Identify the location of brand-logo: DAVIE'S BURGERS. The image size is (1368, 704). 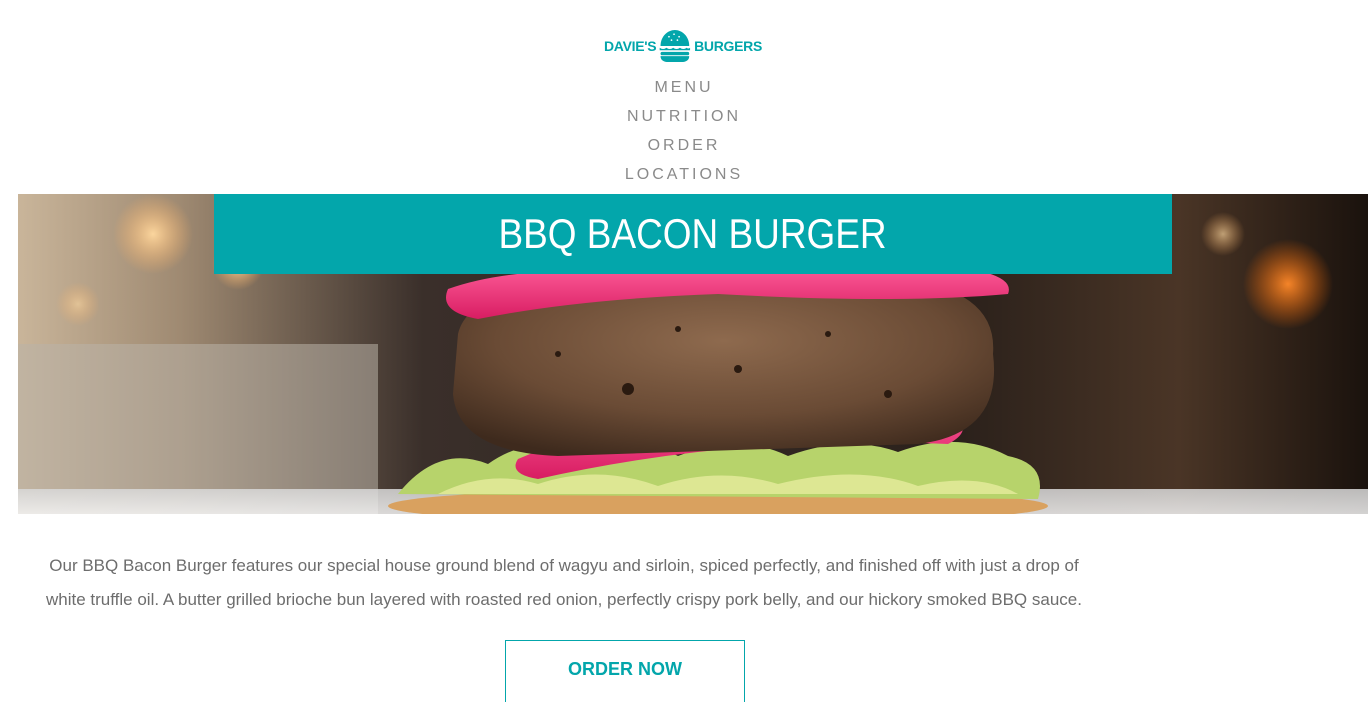
(683, 46).